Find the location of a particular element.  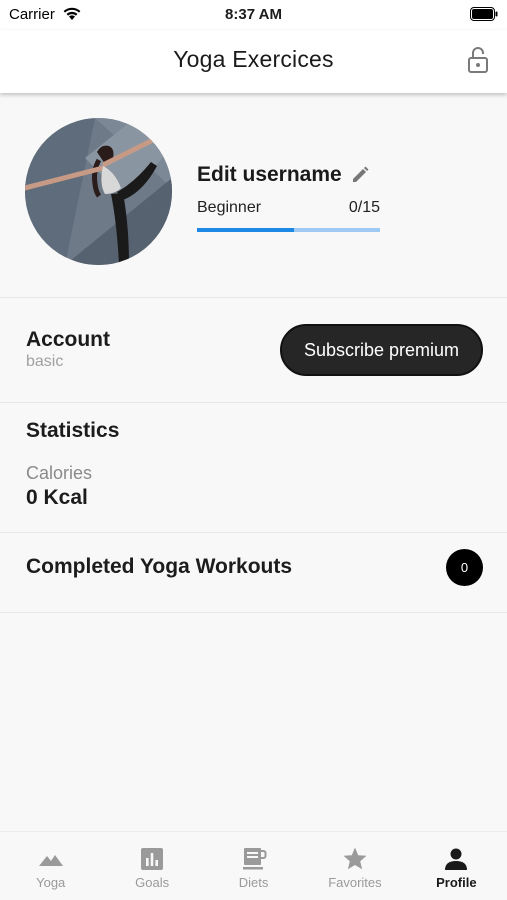

tab-profile: Profile is located at coordinates (456, 866).